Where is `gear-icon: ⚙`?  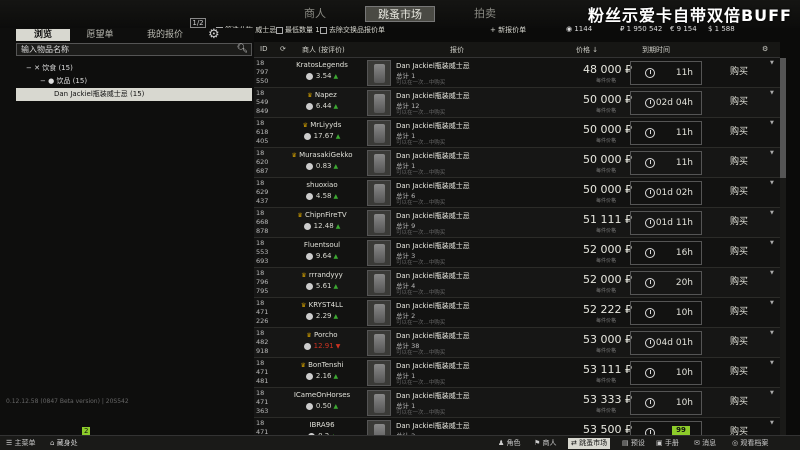 gear-icon: ⚙ is located at coordinates (214, 34).